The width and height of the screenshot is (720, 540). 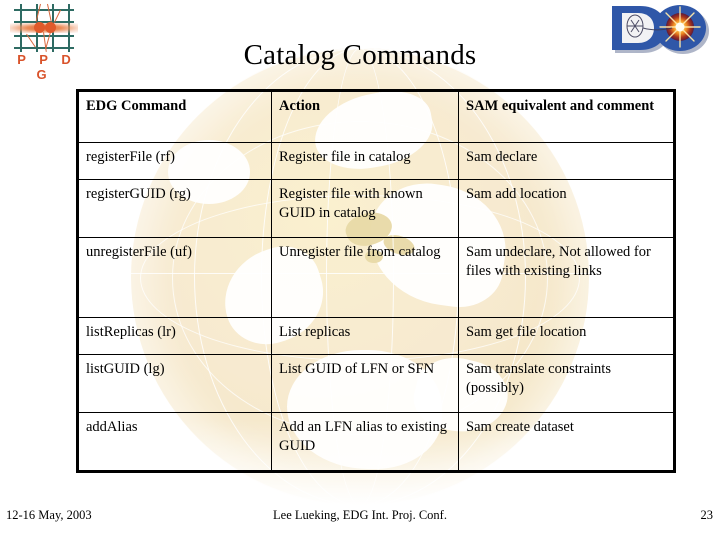 I want to click on cell-sam: Sam get file location, so click(x=566, y=336).